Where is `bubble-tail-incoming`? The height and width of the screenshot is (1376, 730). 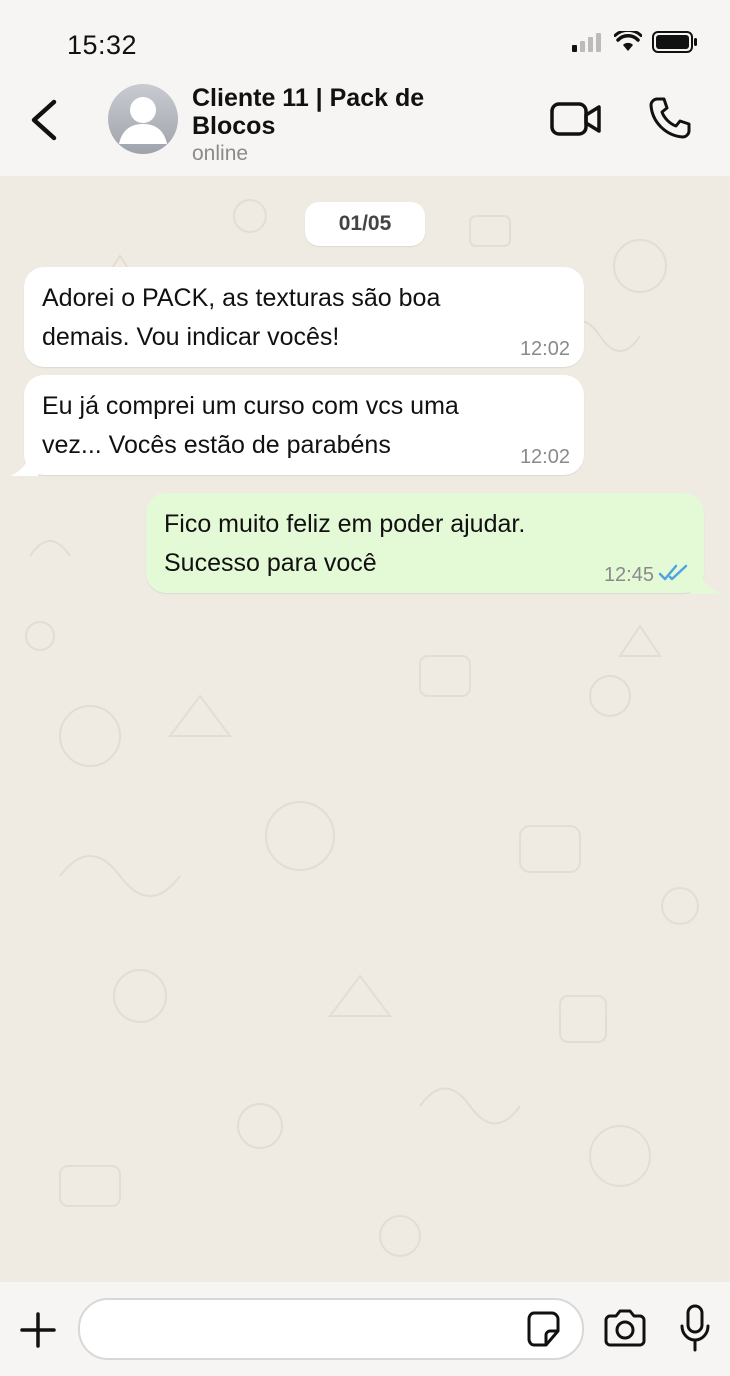 bubble-tail-incoming is located at coordinates (24, 464).